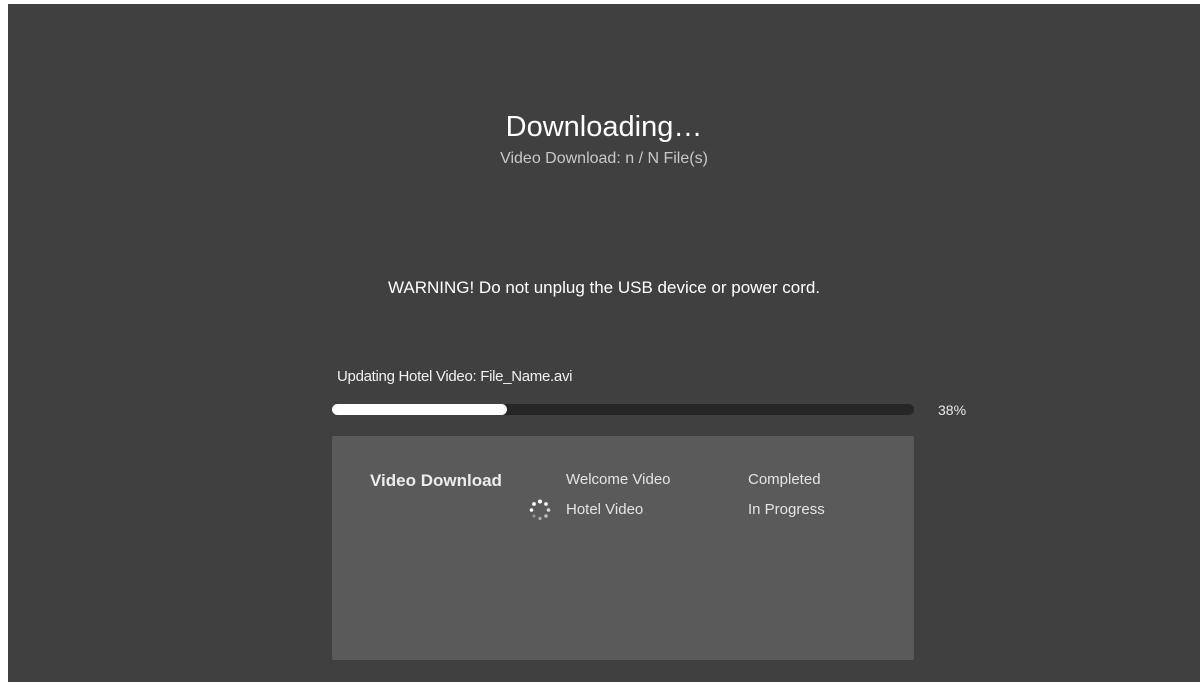  Describe the element at coordinates (784, 479) in the screenshot. I see `list-item-status: Completed` at that location.